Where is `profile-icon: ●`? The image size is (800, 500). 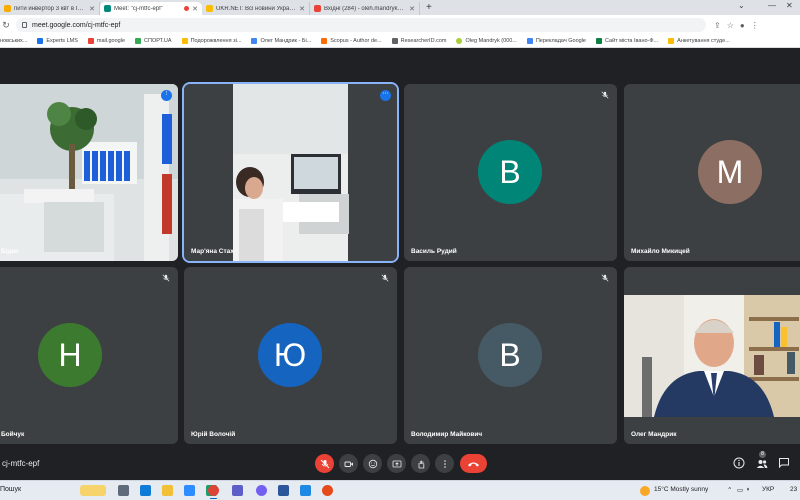 profile-icon: ● is located at coordinates (742, 25).